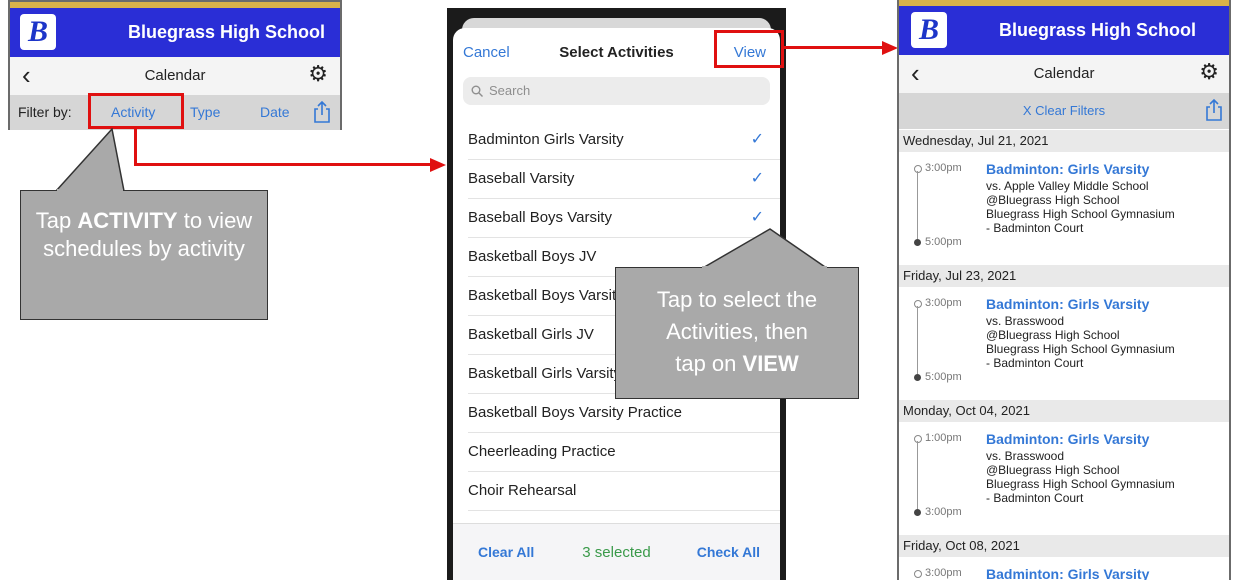 The image size is (1233, 580). I want to click on activity-list-item: Basketball Boys Varsity Practice, so click(624, 413).